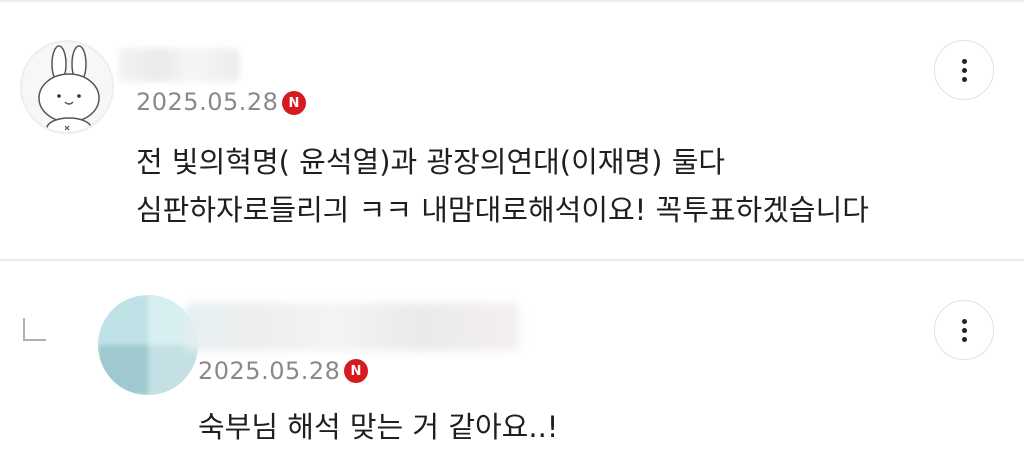 Image resolution: width=1024 pixels, height=468 pixels. What do you see at coordinates (512, 260) in the screenshot?
I see `comment-divider` at bounding box center [512, 260].